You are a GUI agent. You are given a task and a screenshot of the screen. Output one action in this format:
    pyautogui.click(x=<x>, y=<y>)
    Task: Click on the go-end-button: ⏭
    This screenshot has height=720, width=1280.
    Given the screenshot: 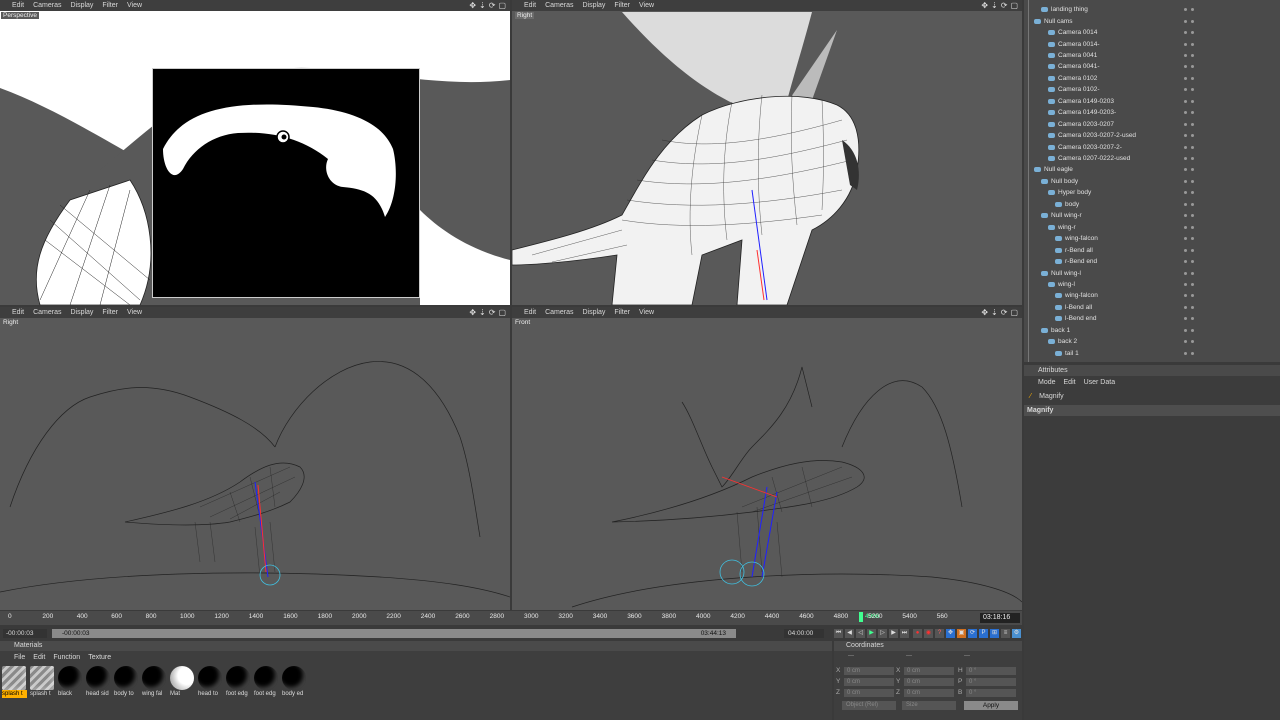 What is the action you would take?
    pyautogui.click(x=904, y=633)
    